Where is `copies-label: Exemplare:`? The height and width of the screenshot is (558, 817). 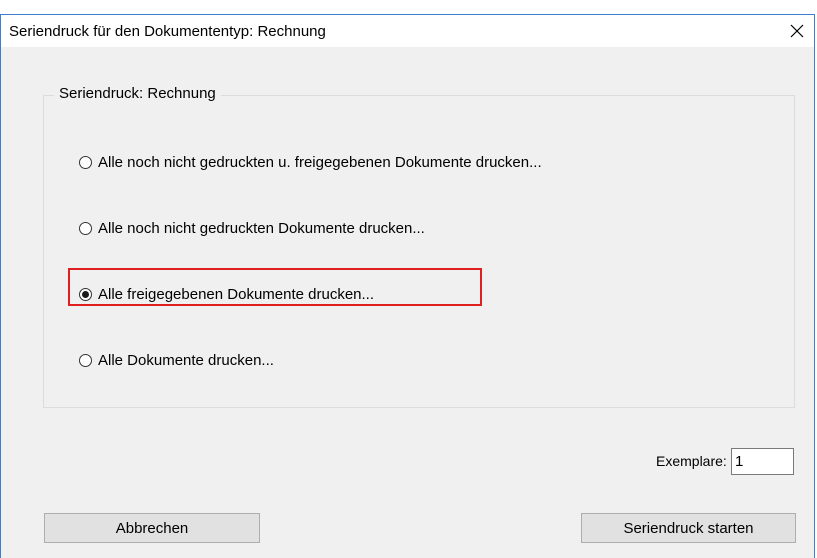
copies-label: Exemplare: is located at coordinates (691, 461).